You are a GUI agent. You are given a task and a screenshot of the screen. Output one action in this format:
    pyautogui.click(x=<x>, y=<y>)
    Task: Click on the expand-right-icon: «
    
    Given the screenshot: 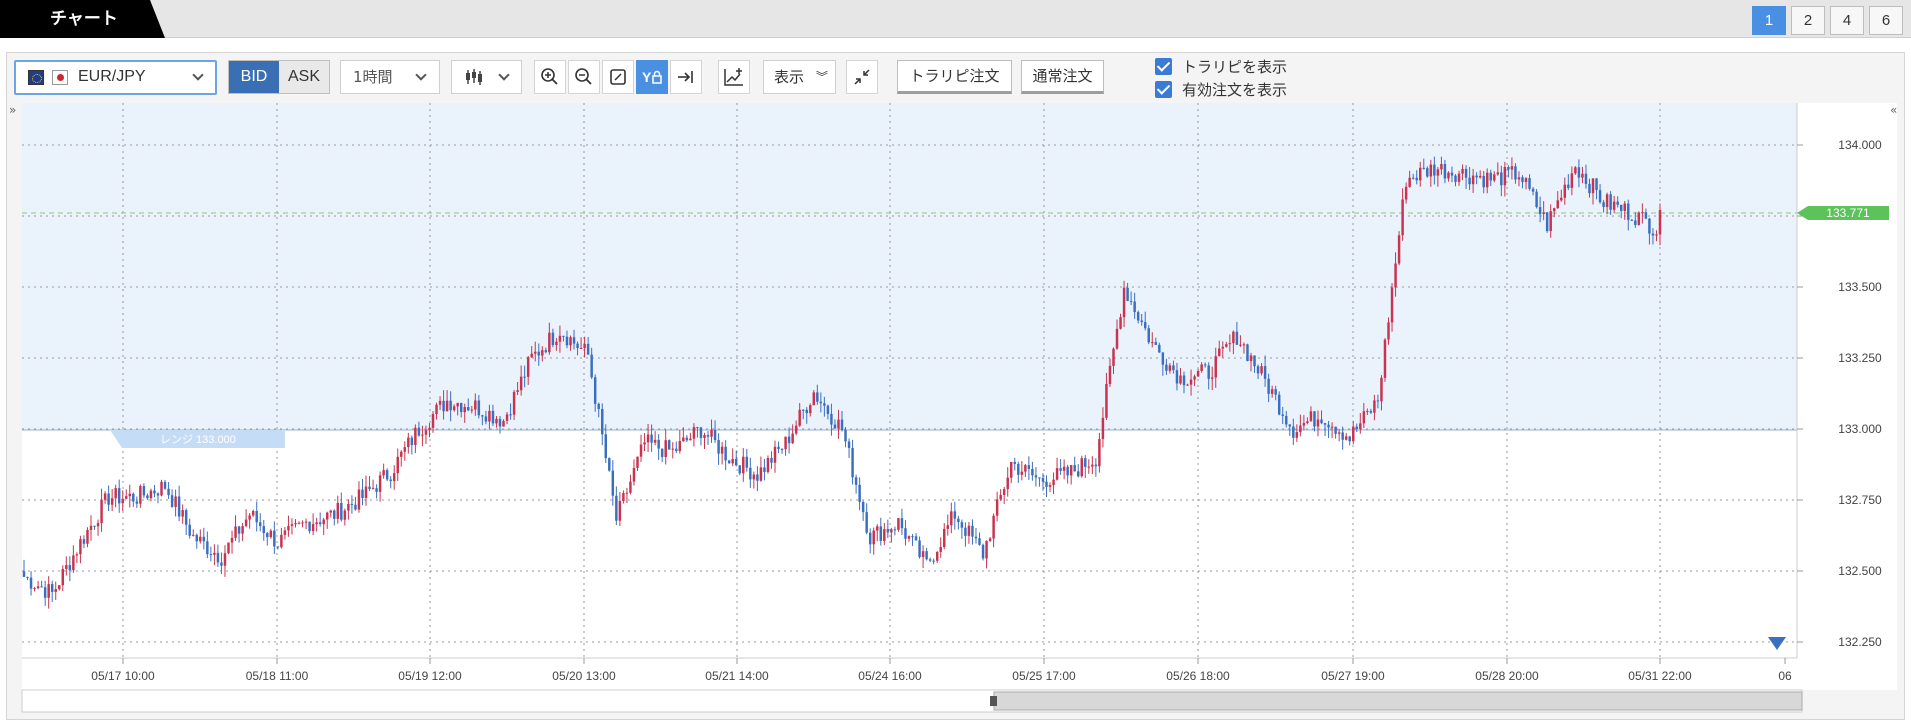 What is the action you would take?
    pyautogui.click(x=1893, y=110)
    